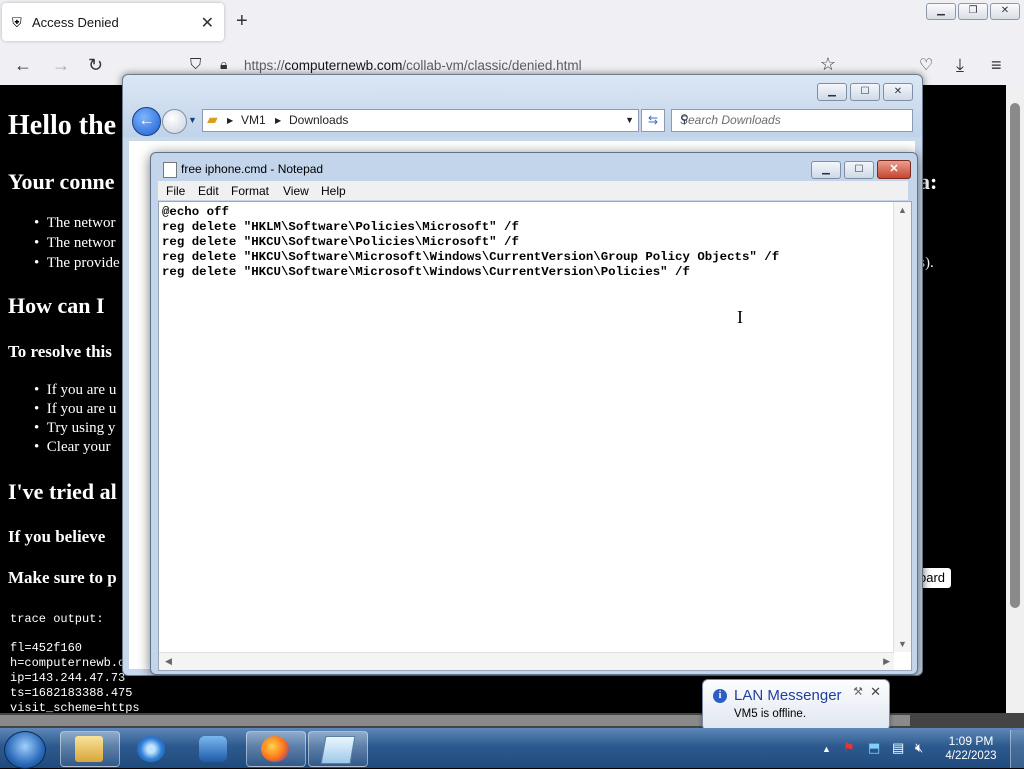 Image resolution: width=1024 pixels, height=769 pixels. What do you see at coordinates (61, 65) in the screenshot?
I see `forward-arrow-icon: →` at bounding box center [61, 65].